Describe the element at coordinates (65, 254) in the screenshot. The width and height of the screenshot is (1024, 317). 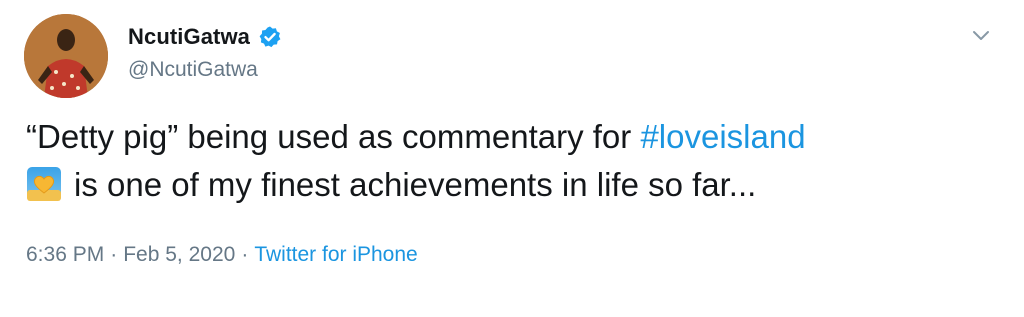
I see `tweet-time: 6:36 PM` at that location.